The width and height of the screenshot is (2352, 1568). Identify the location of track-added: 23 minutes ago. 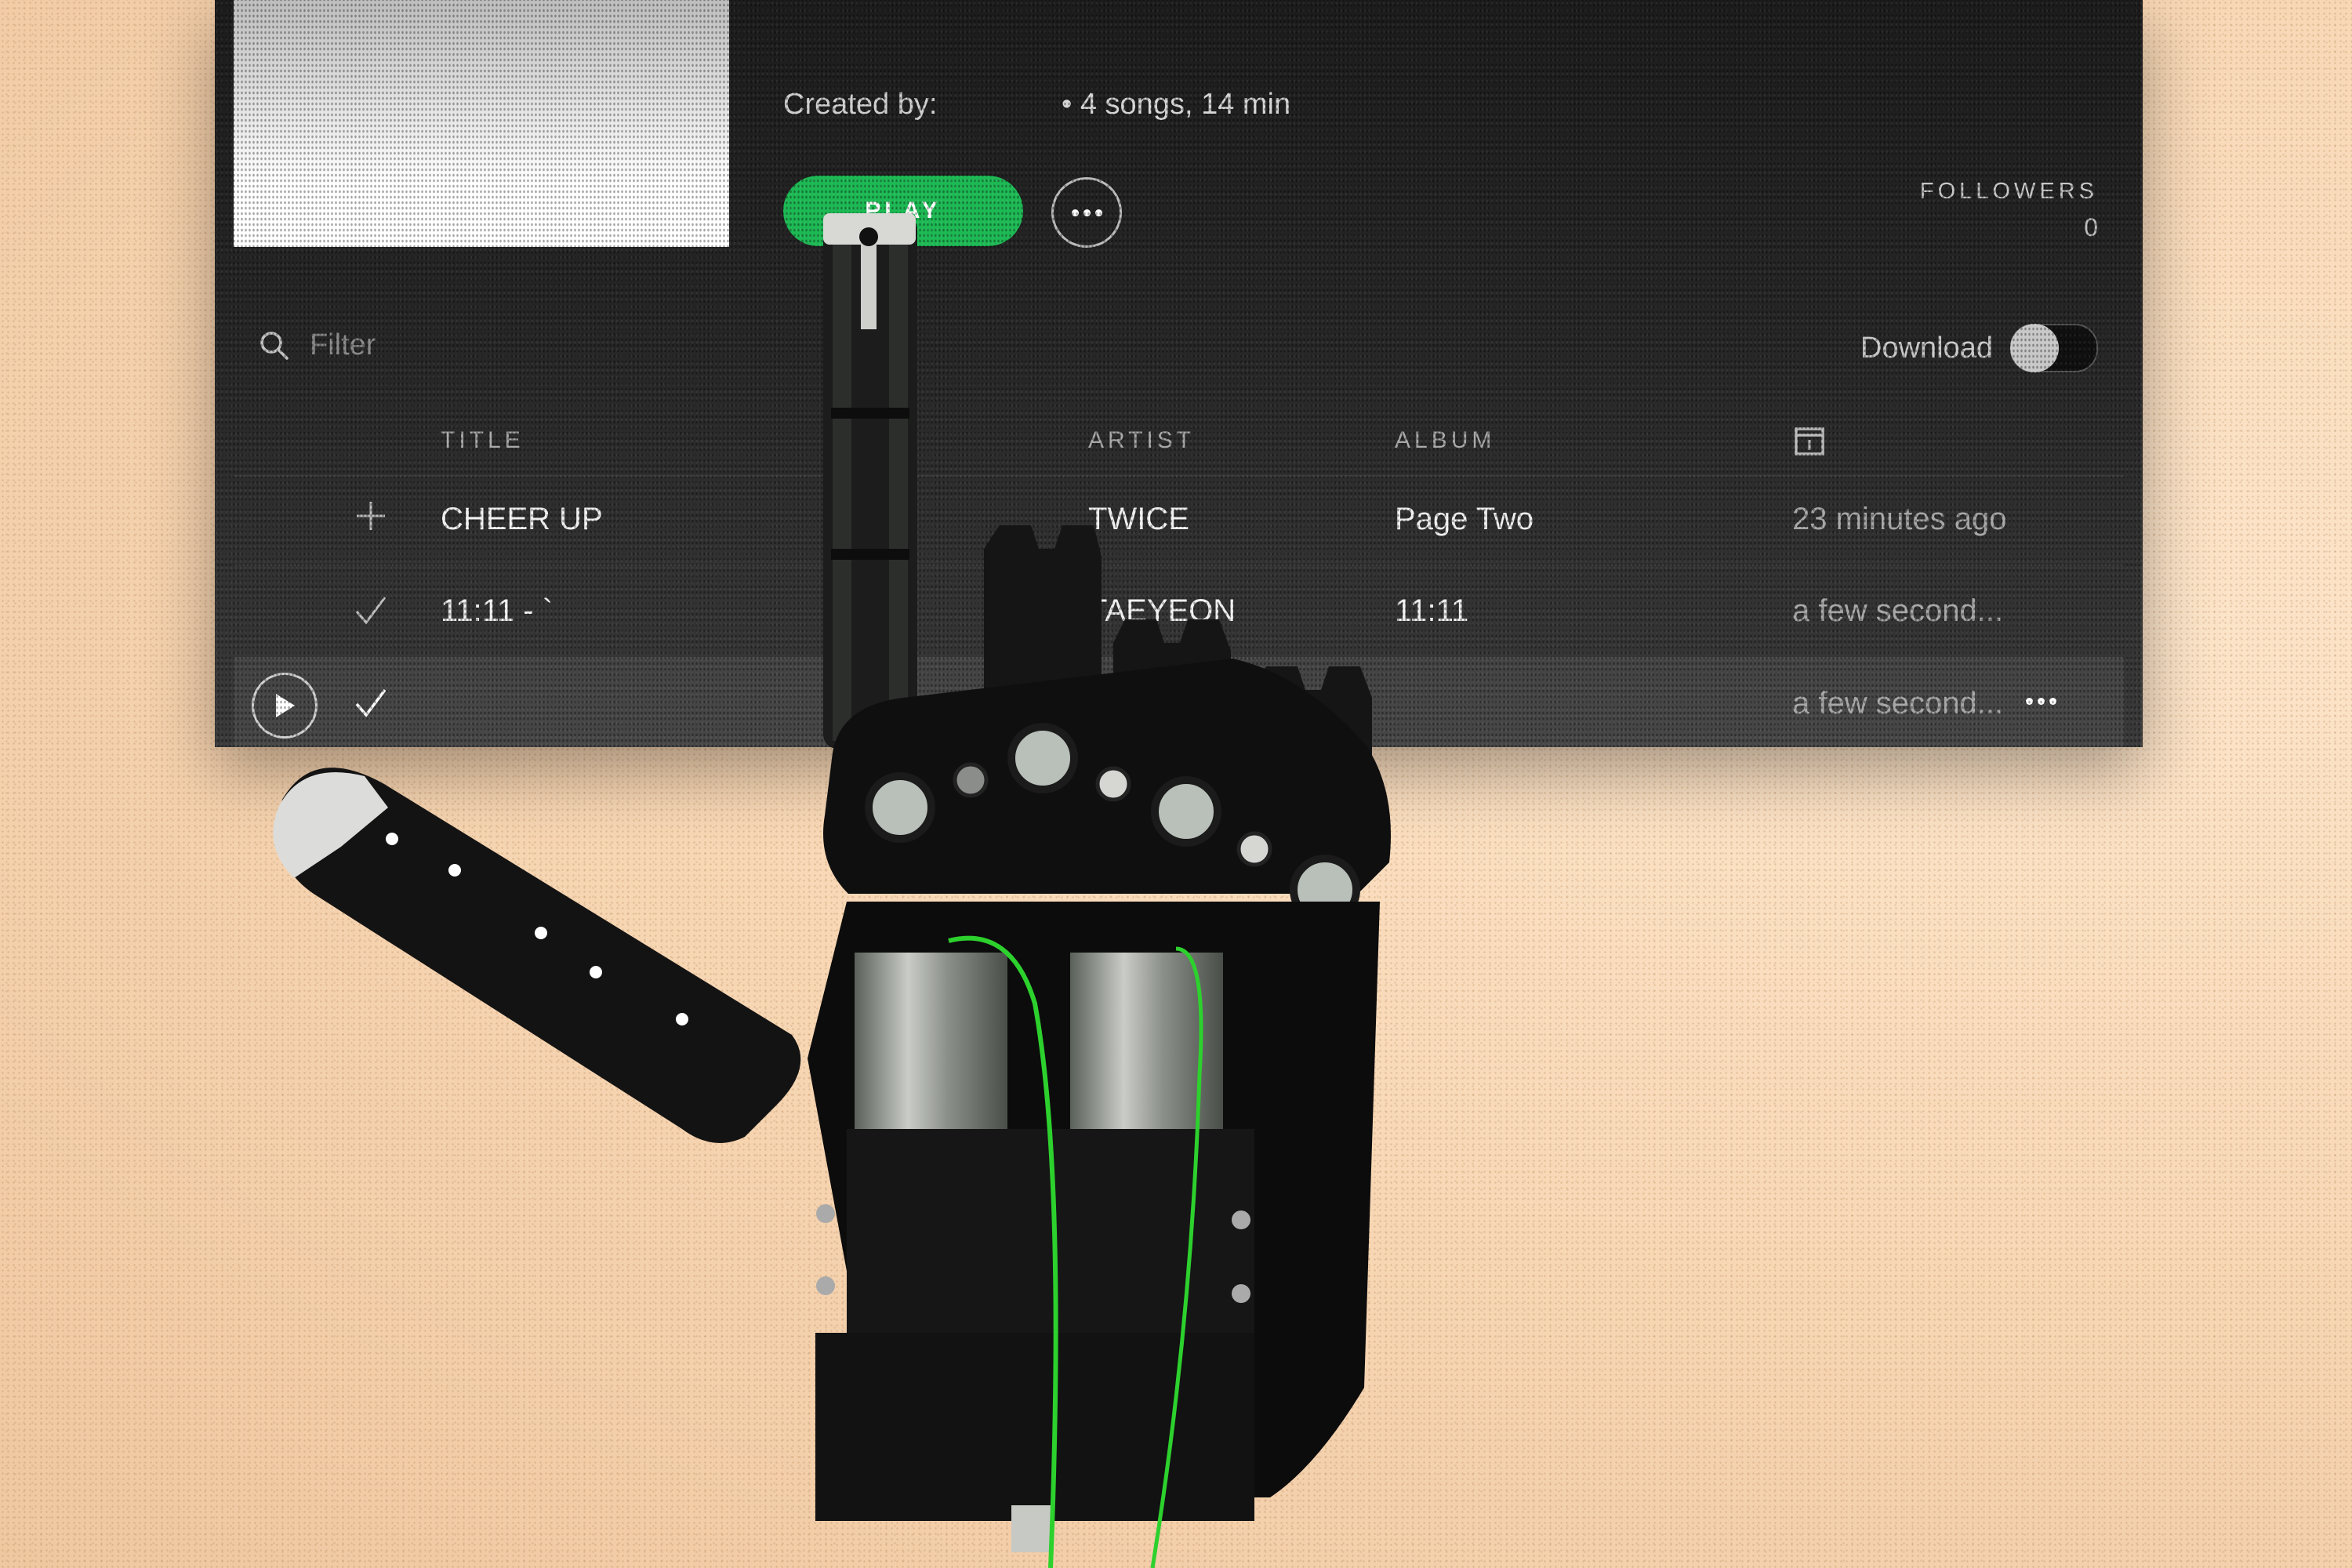
(1899, 519).